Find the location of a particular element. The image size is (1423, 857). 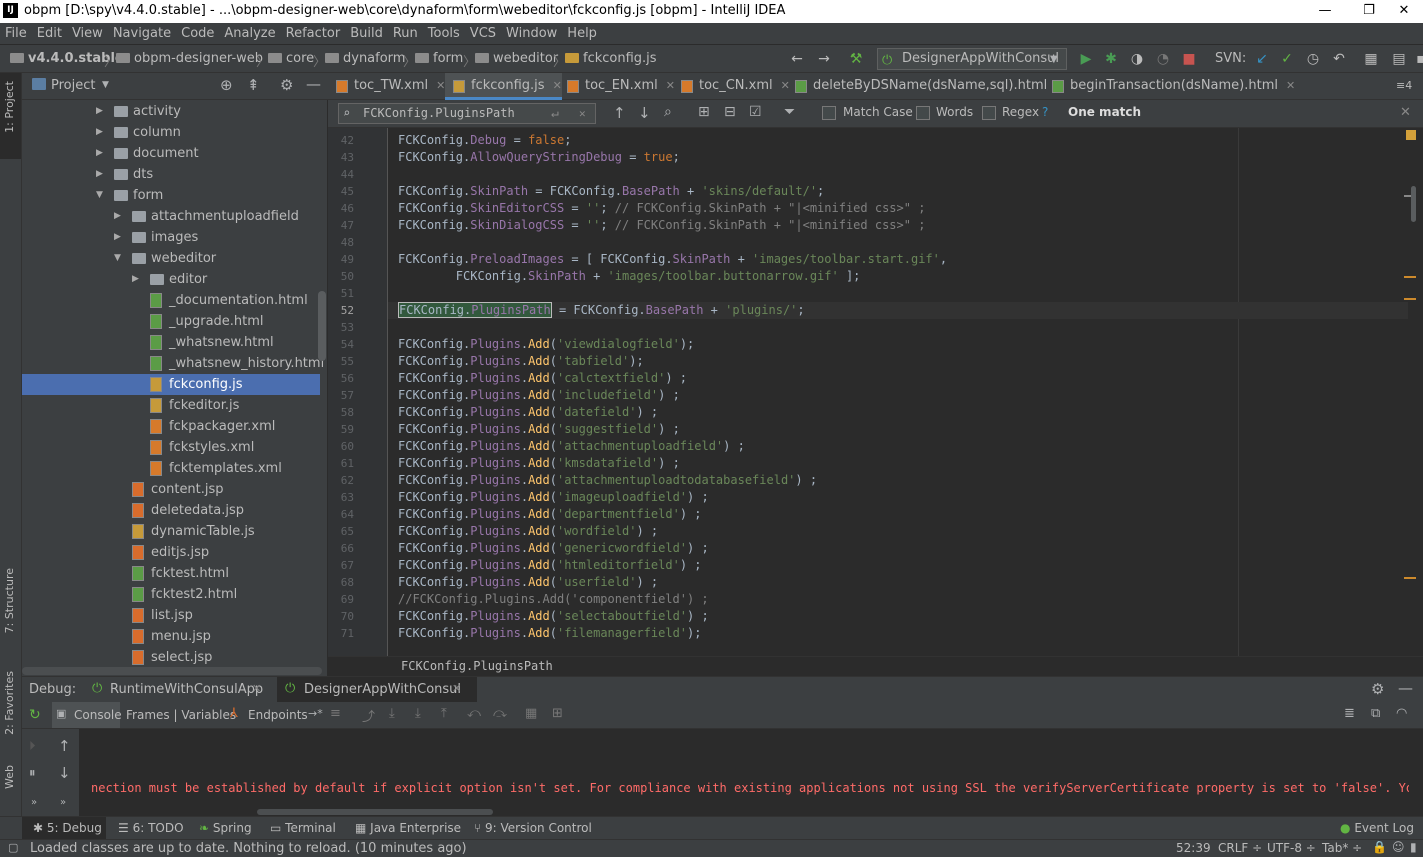

scroll-from-source-icon: ⊕ is located at coordinates (226, 85).